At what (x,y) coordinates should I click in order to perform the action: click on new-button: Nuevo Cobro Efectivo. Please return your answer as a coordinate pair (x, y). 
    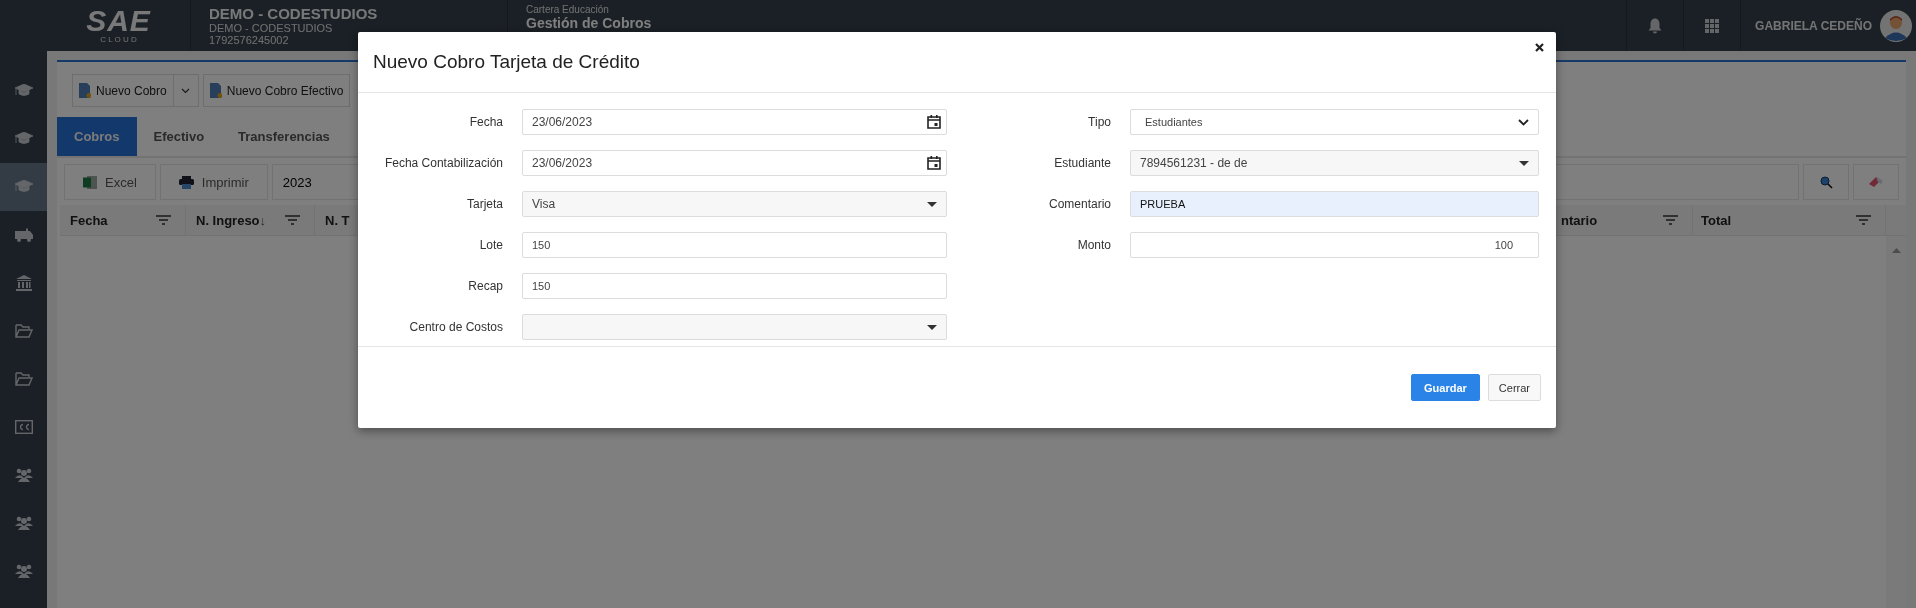
    Looking at the image, I should click on (276, 90).